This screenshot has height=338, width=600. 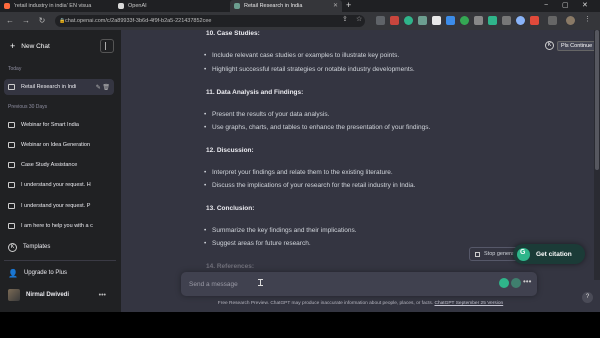 I want to click on scrollbar-thumb, so click(x=597, y=100).